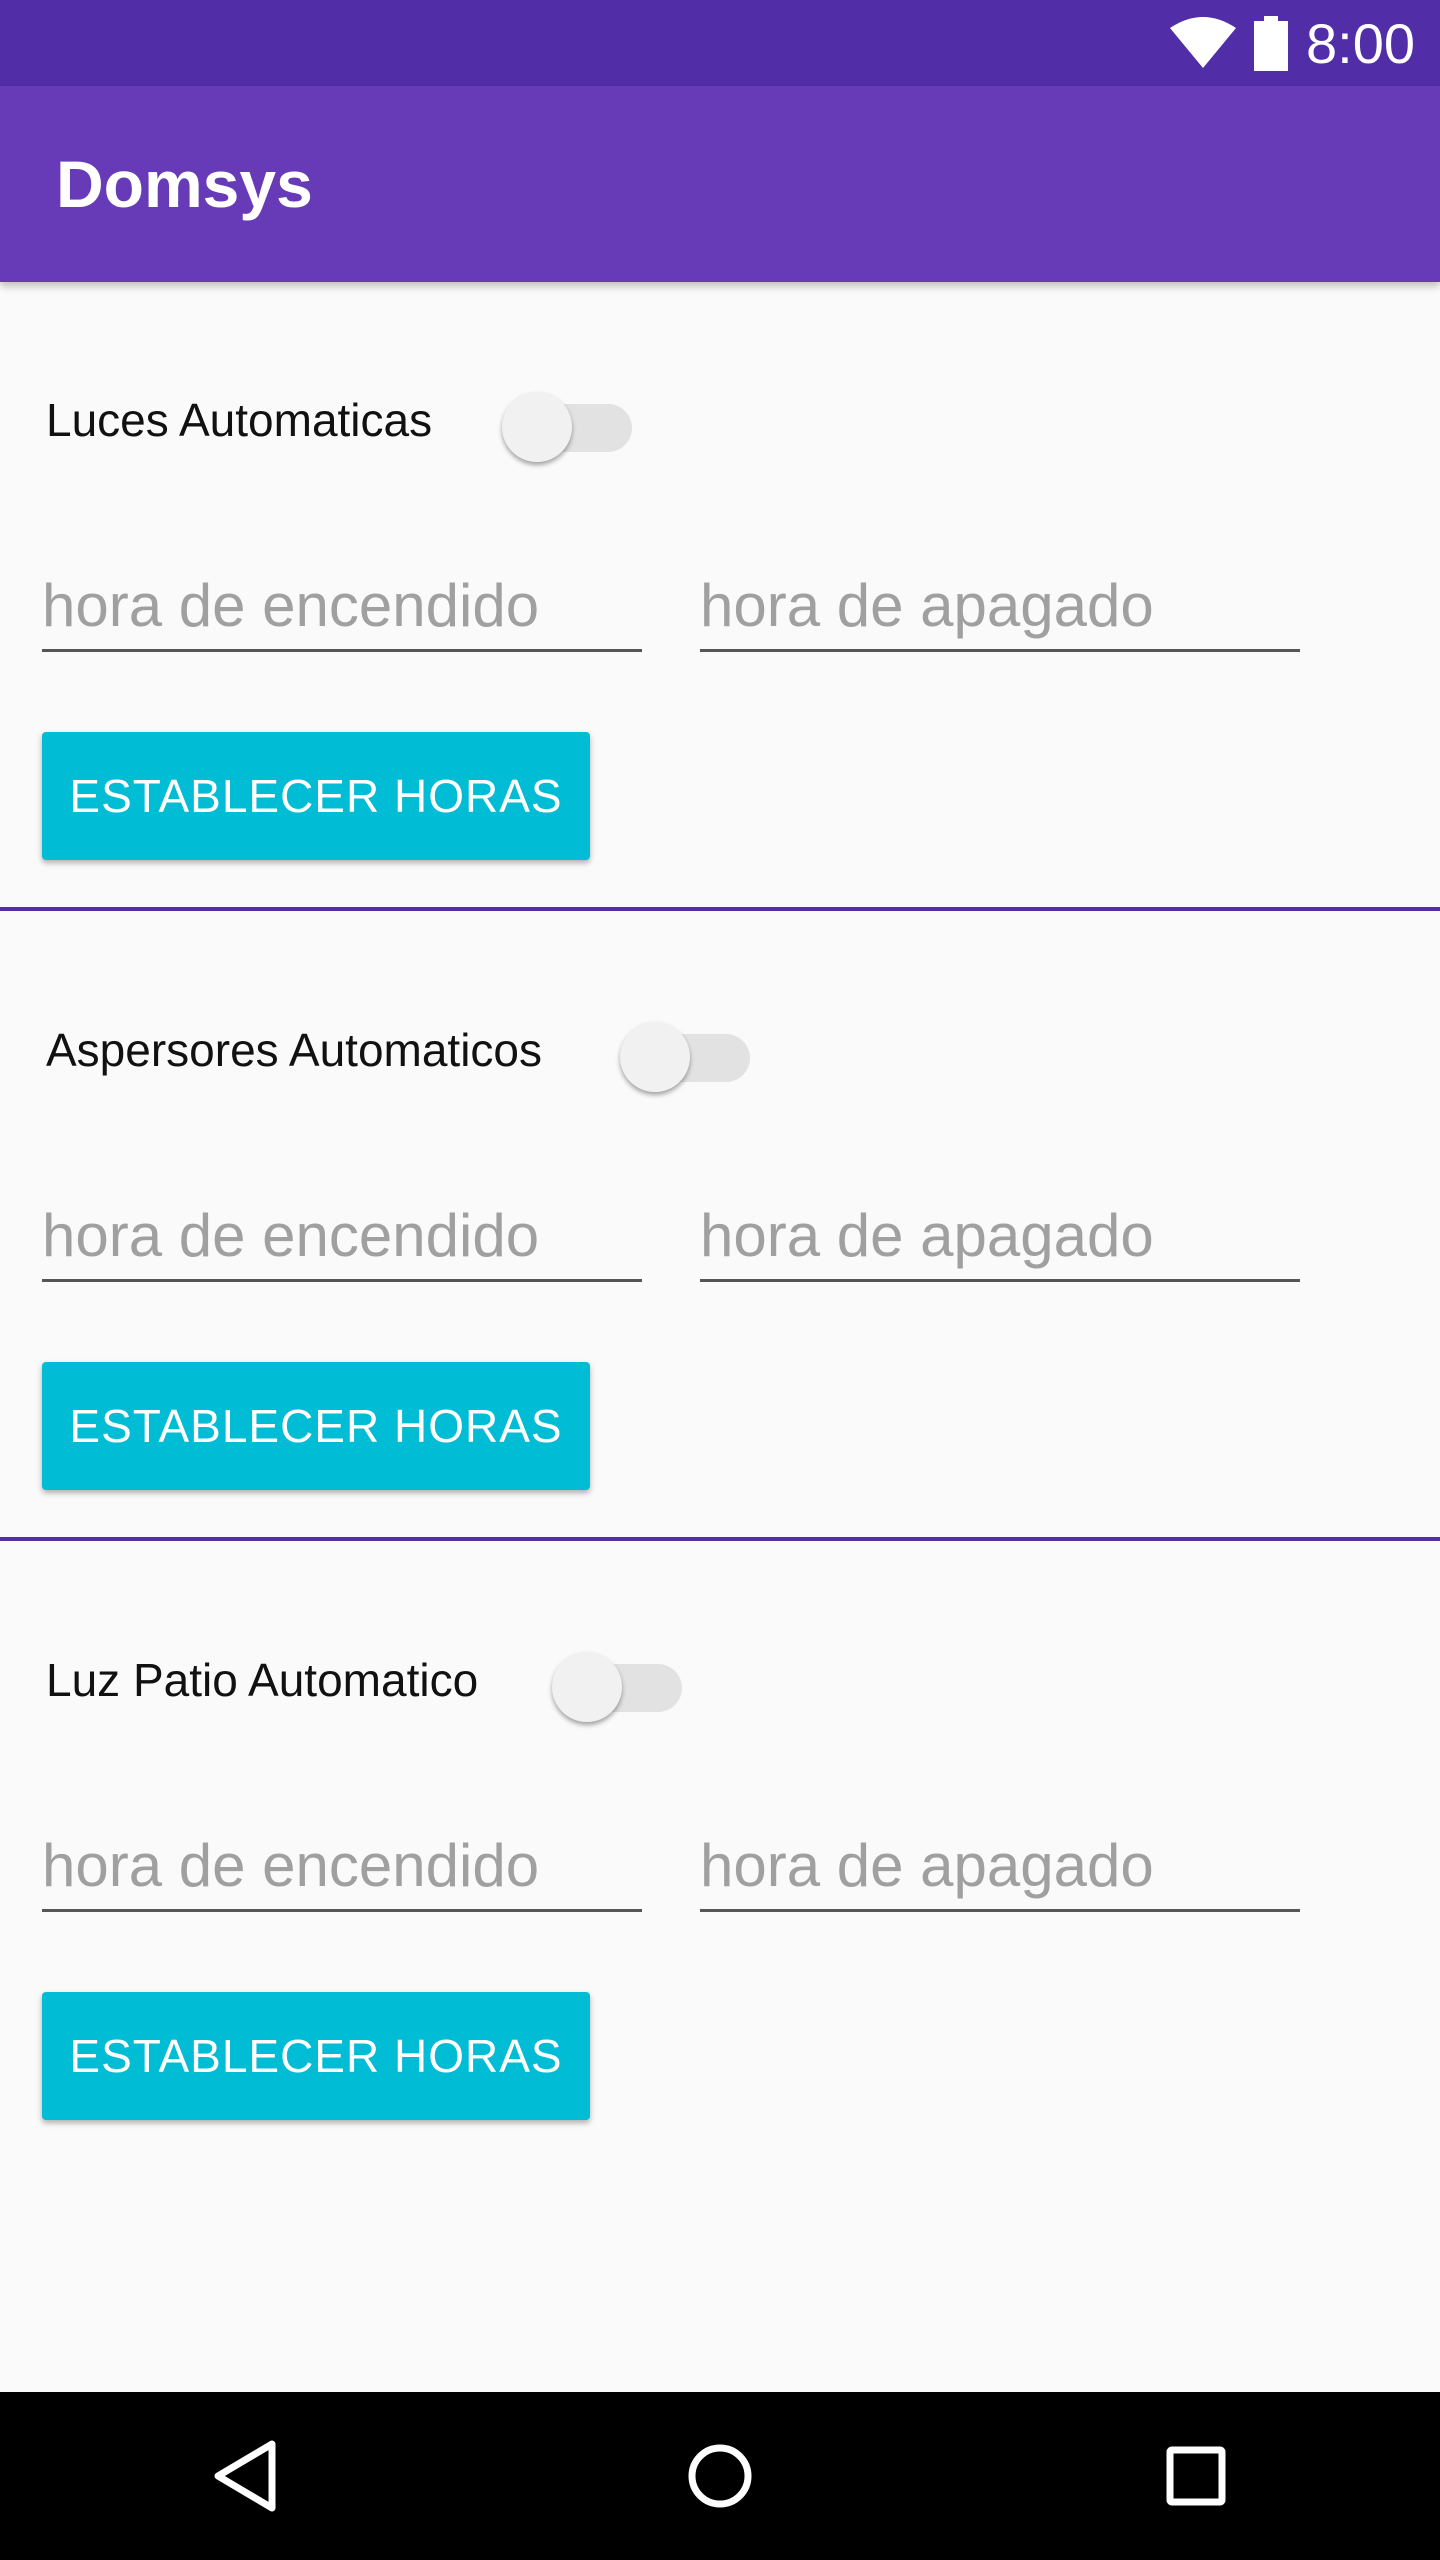 Image resolution: width=1440 pixels, height=2560 pixels. Describe the element at coordinates (294, 1050) in the screenshot. I see `toggle-label-aspersores: Aspersores Automaticos` at that location.